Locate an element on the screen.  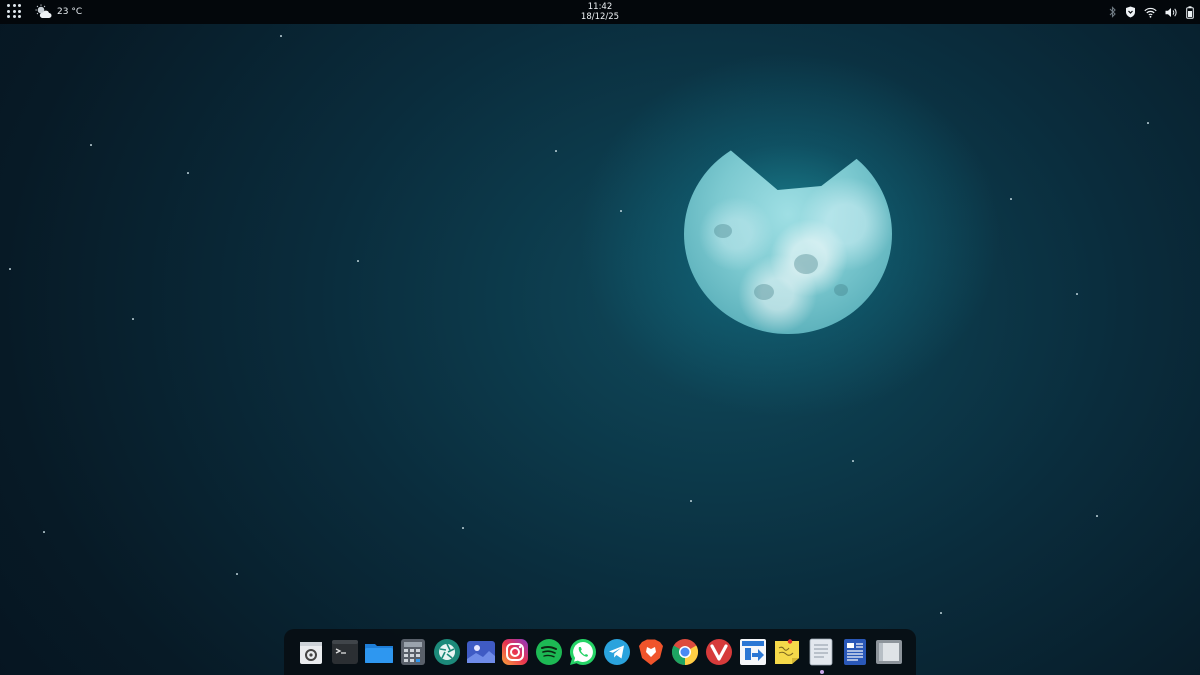
system-tray is located at coordinates (1151, 12).